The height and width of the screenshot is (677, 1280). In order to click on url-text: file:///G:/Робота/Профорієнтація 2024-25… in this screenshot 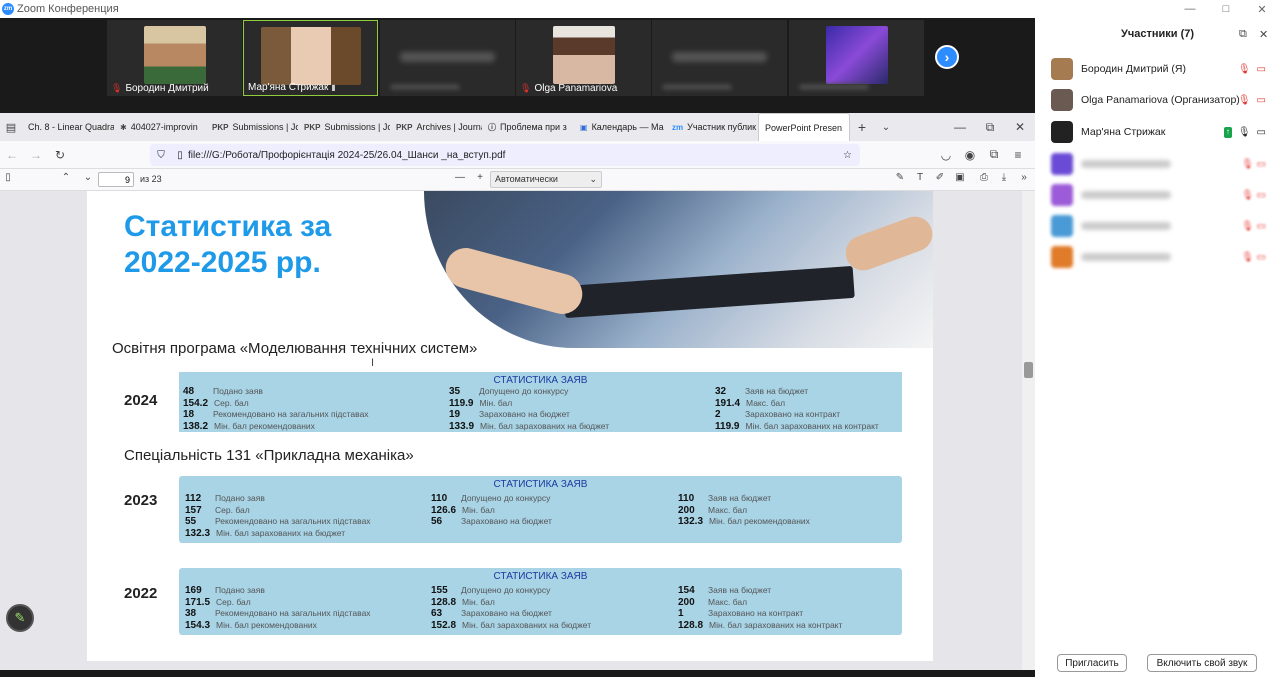, I will do `click(347, 155)`.